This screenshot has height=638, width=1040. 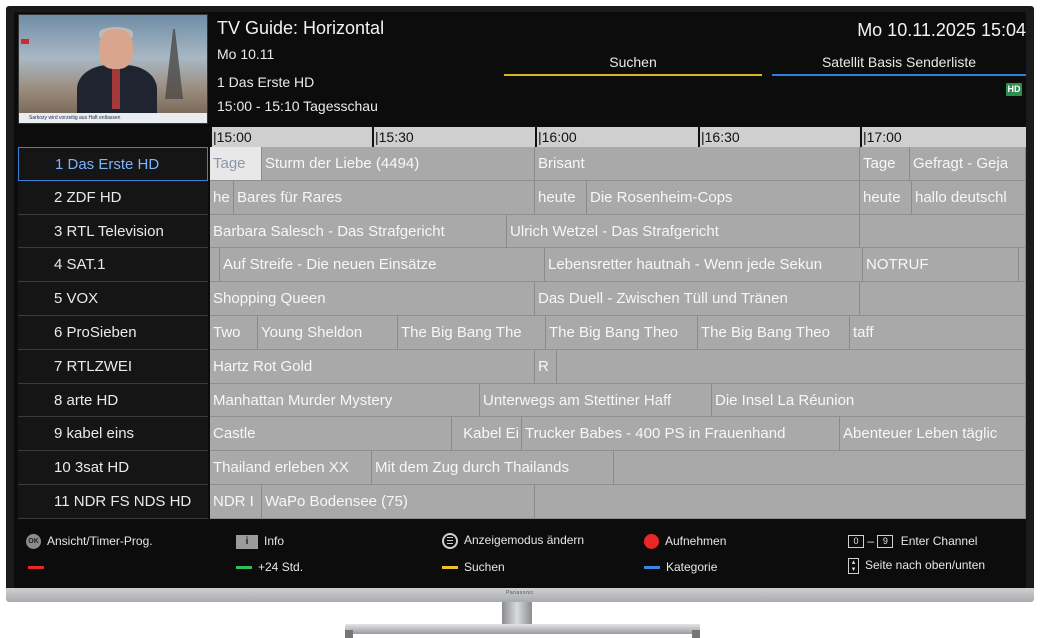 What do you see at coordinates (869, 400) in the screenshot?
I see `program-cell: Die Insel La Réunion` at bounding box center [869, 400].